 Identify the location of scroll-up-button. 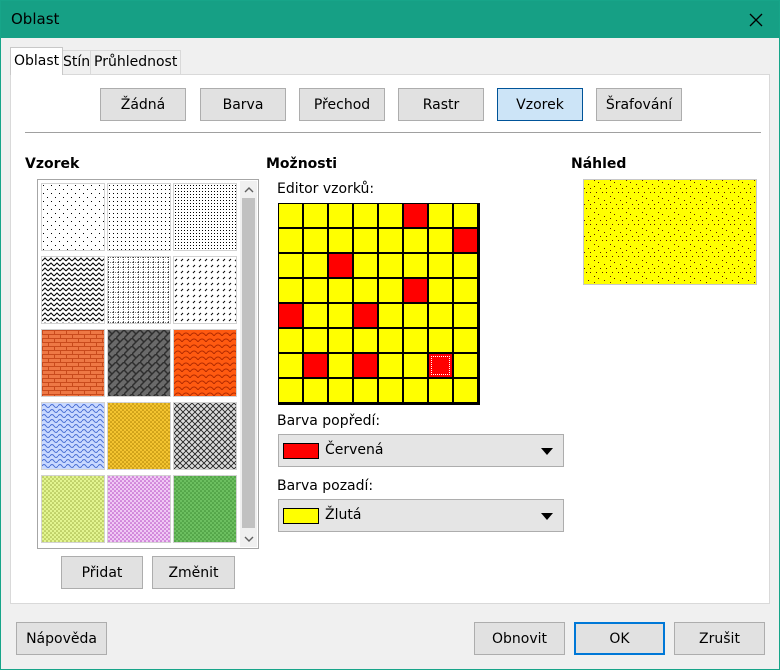
(248, 189).